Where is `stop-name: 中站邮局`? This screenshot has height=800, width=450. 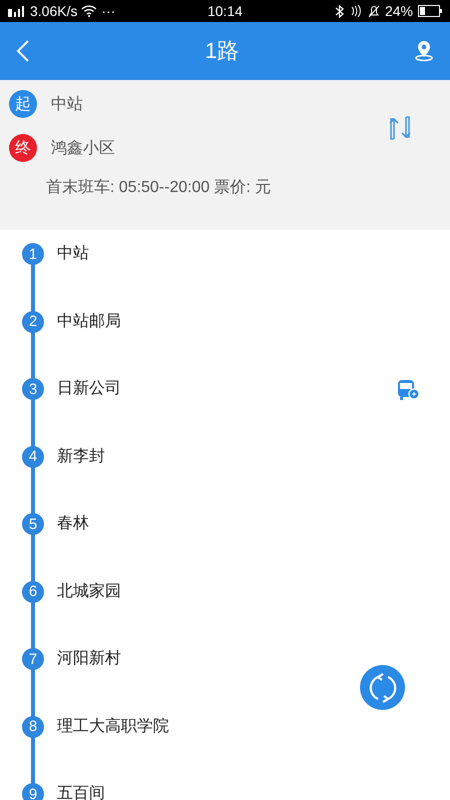 stop-name: 中站邮局 is located at coordinates (89, 321).